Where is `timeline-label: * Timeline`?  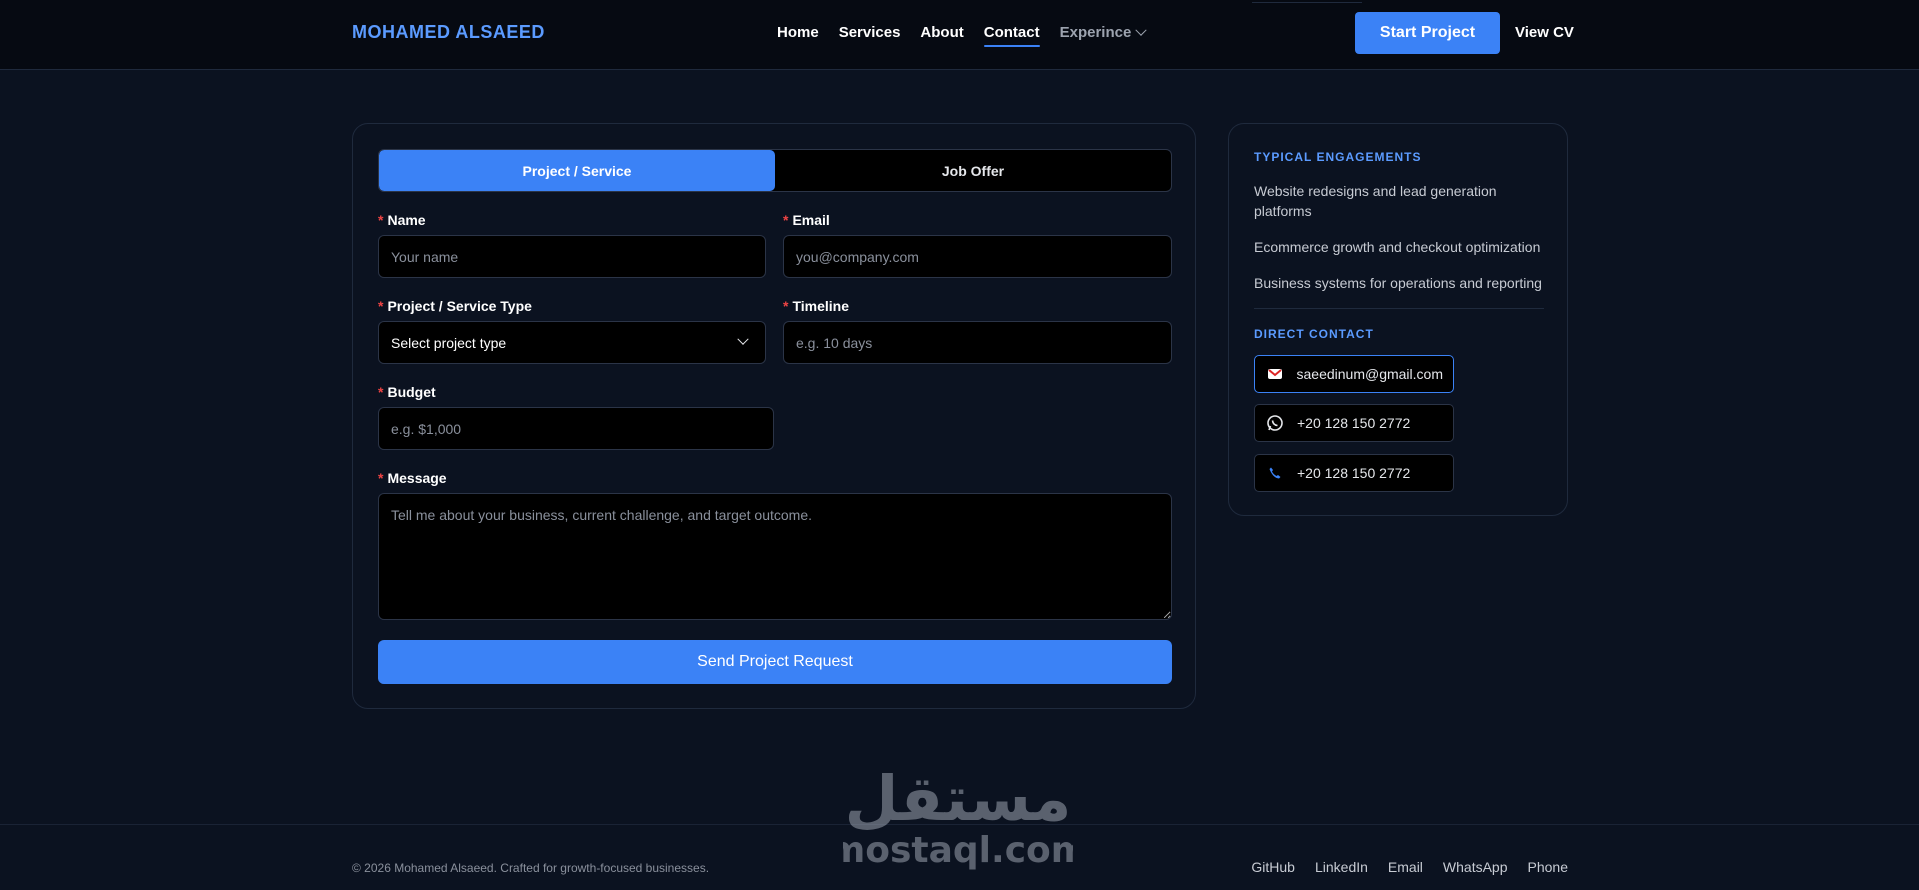 timeline-label: * Timeline is located at coordinates (816, 306).